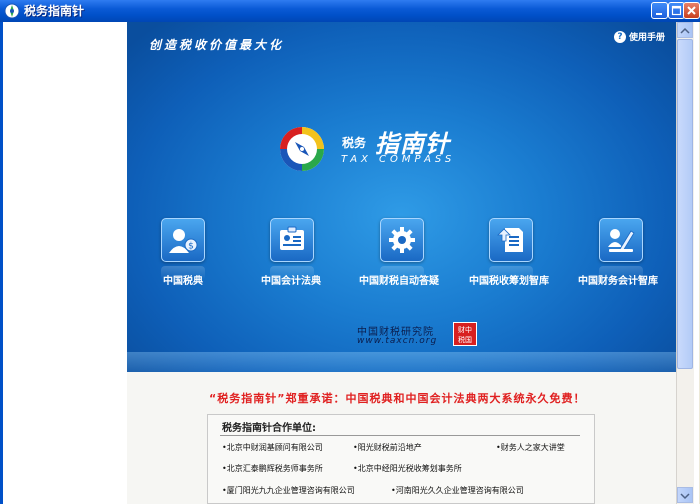 The width and height of the screenshot is (700, 504). I want to click on module-auto-answer-button, so click(402, 240).